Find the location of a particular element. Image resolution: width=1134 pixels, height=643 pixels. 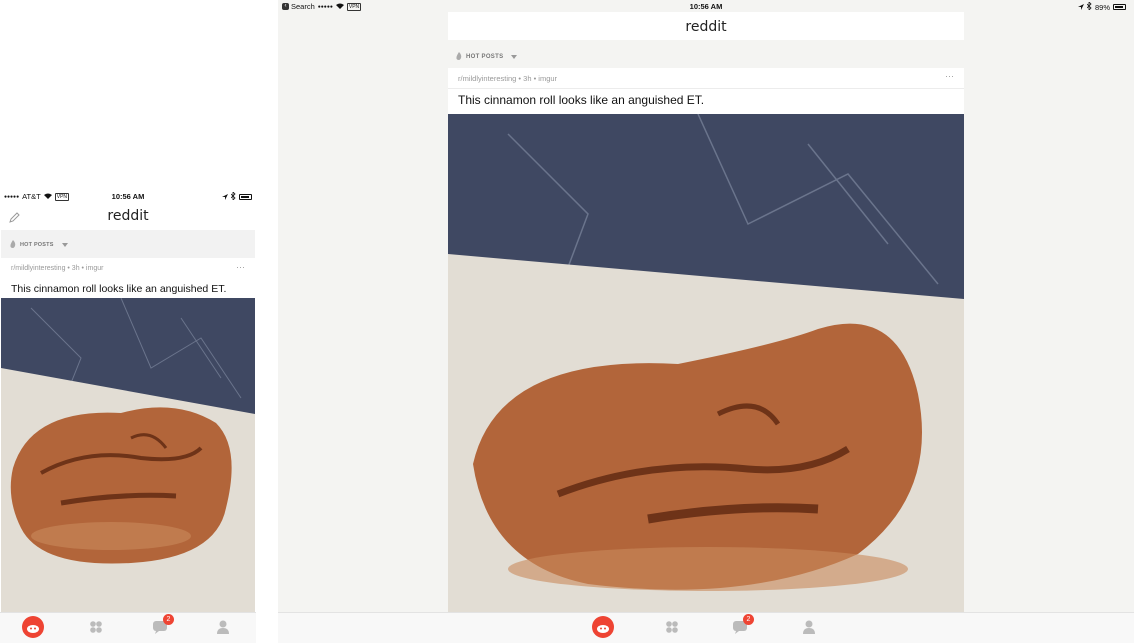

post-image is located at coordinates (128, 456).